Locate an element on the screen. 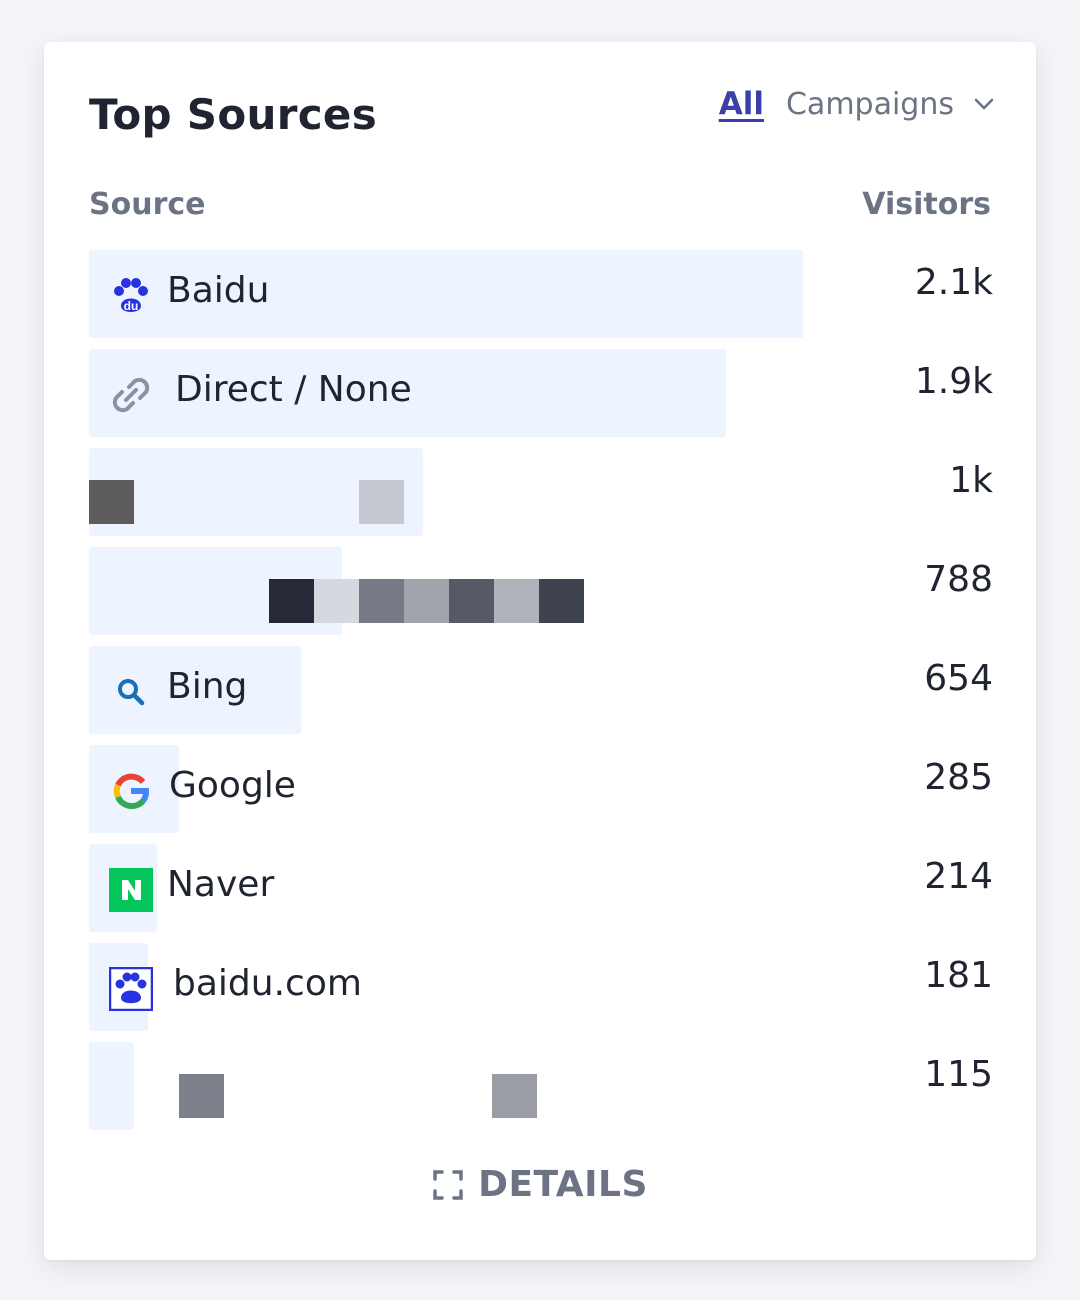 The height and width of the screenshot is (1300, 1080). source-label: Baidu is located at coordinates (218, 290).